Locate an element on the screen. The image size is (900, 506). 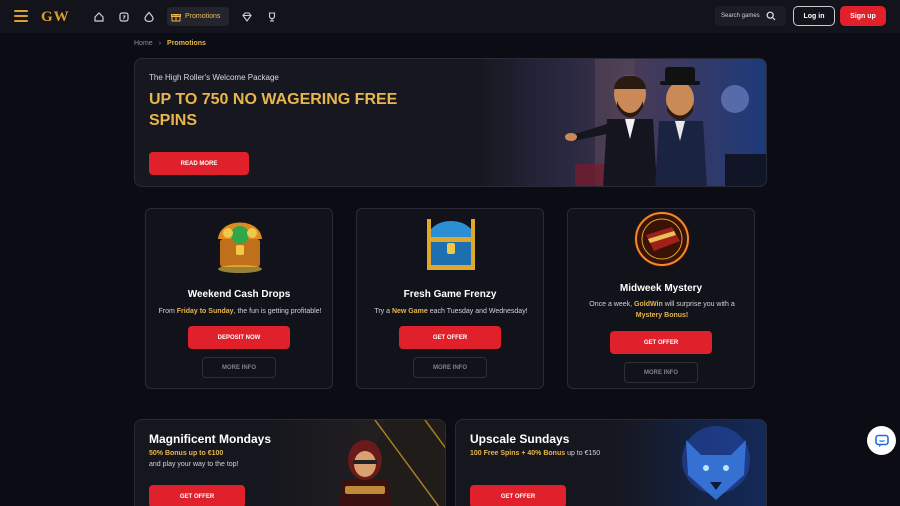
trophy-icon is located at coordinates (271, 16).